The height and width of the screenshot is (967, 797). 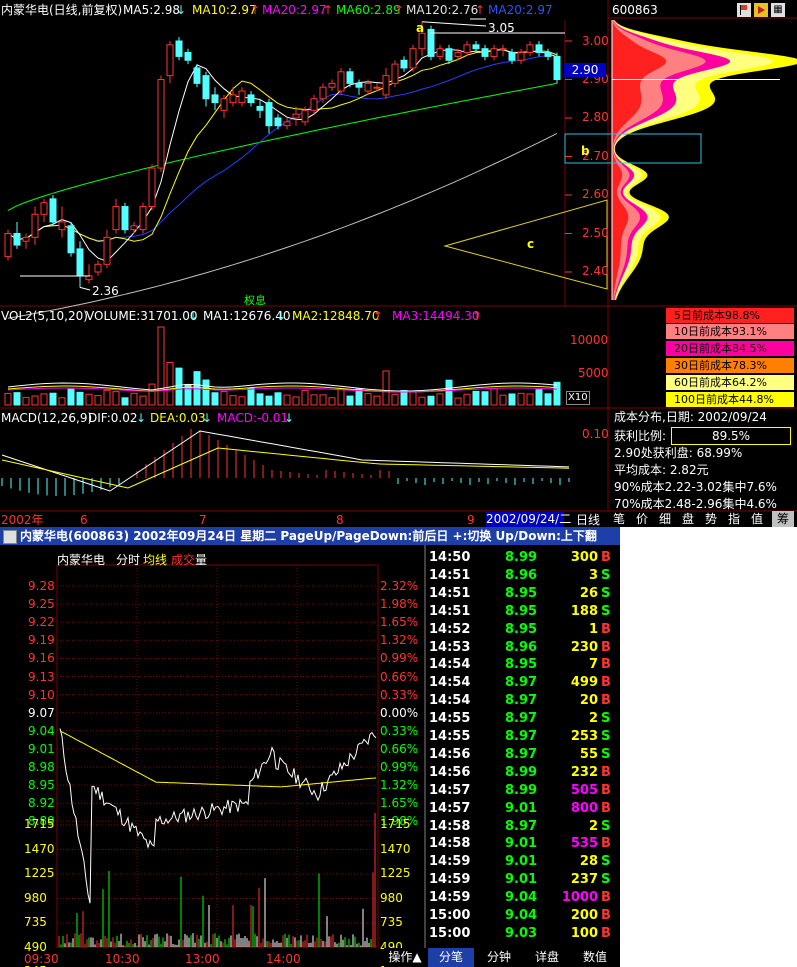 I want to click on tick-volume: 200, so click(x=584, y=915).